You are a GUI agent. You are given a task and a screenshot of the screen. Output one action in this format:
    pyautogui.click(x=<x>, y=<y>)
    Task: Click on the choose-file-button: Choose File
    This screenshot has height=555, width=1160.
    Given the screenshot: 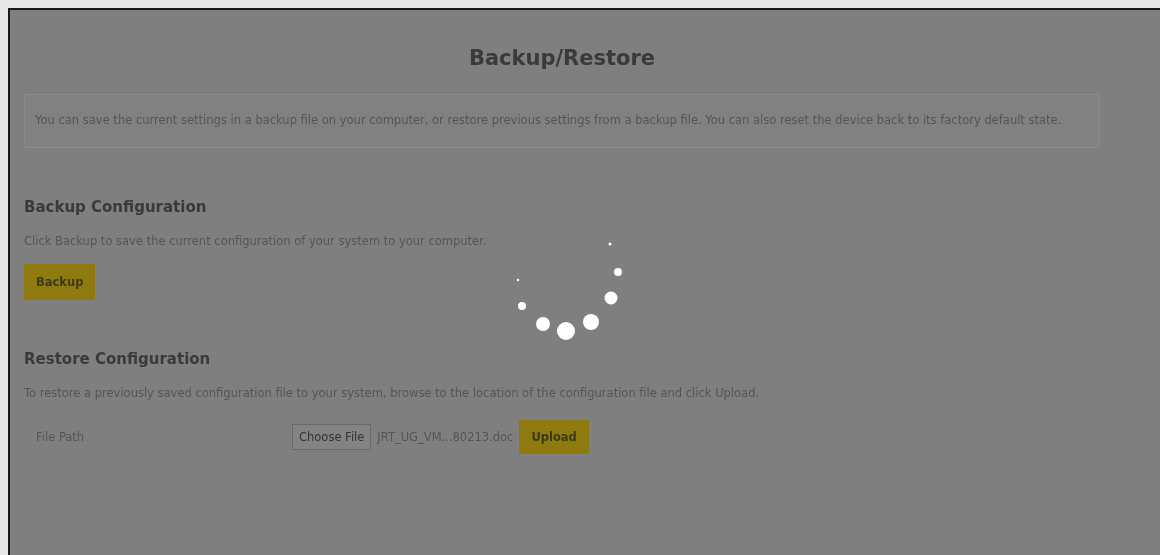 What is the action you would take?
    pyautogui.click(x=332, y=437)
    